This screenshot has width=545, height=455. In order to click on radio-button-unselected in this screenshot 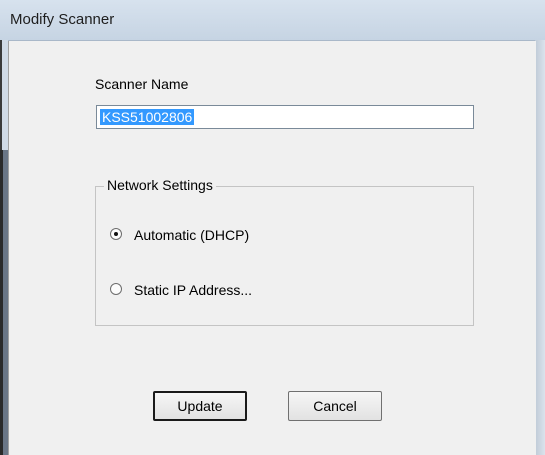, I will do `click(116, 289)`.